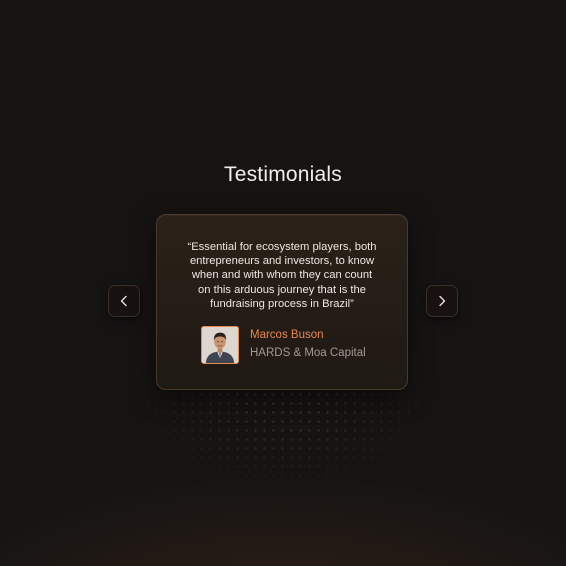 This screenshot has width=566, height=566. What do you see at coordinates (282, 289) in the screenshot?
I see `quote-line: on this arduous journey that is the` at bounding box center [282, 289].